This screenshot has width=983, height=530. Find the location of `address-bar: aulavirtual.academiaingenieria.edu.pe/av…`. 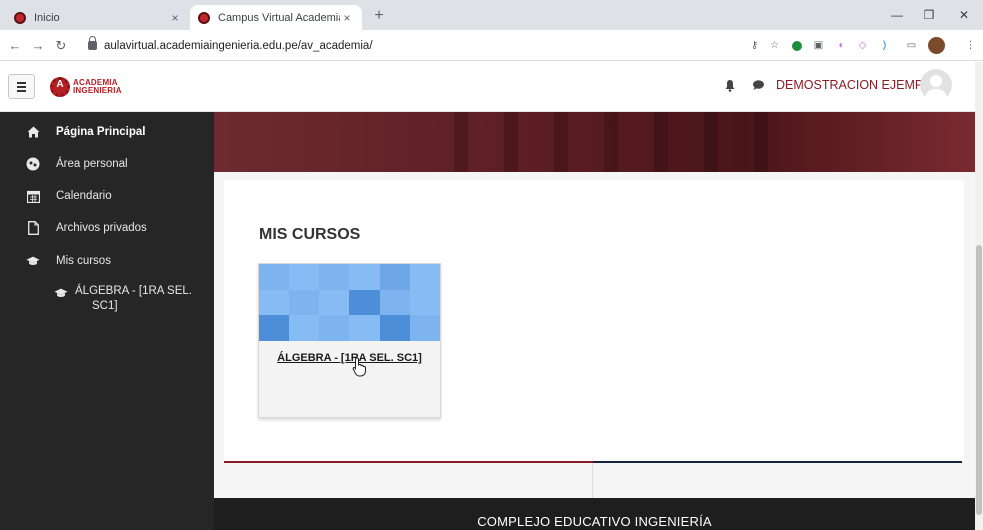

address-bar: aulavirtual.academiaingenieria.edu.pe/av… is located at coordinates (364, 45).